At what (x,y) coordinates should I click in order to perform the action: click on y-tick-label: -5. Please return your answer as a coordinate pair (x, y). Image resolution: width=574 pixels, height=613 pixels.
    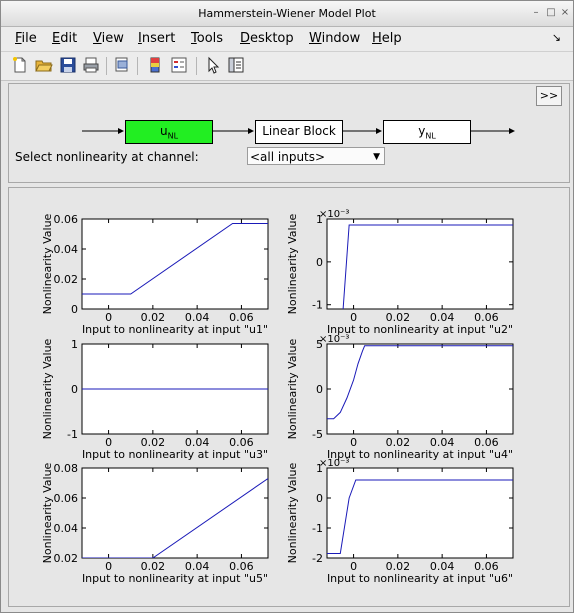
    Looking at the image, I should click on (317, 434).